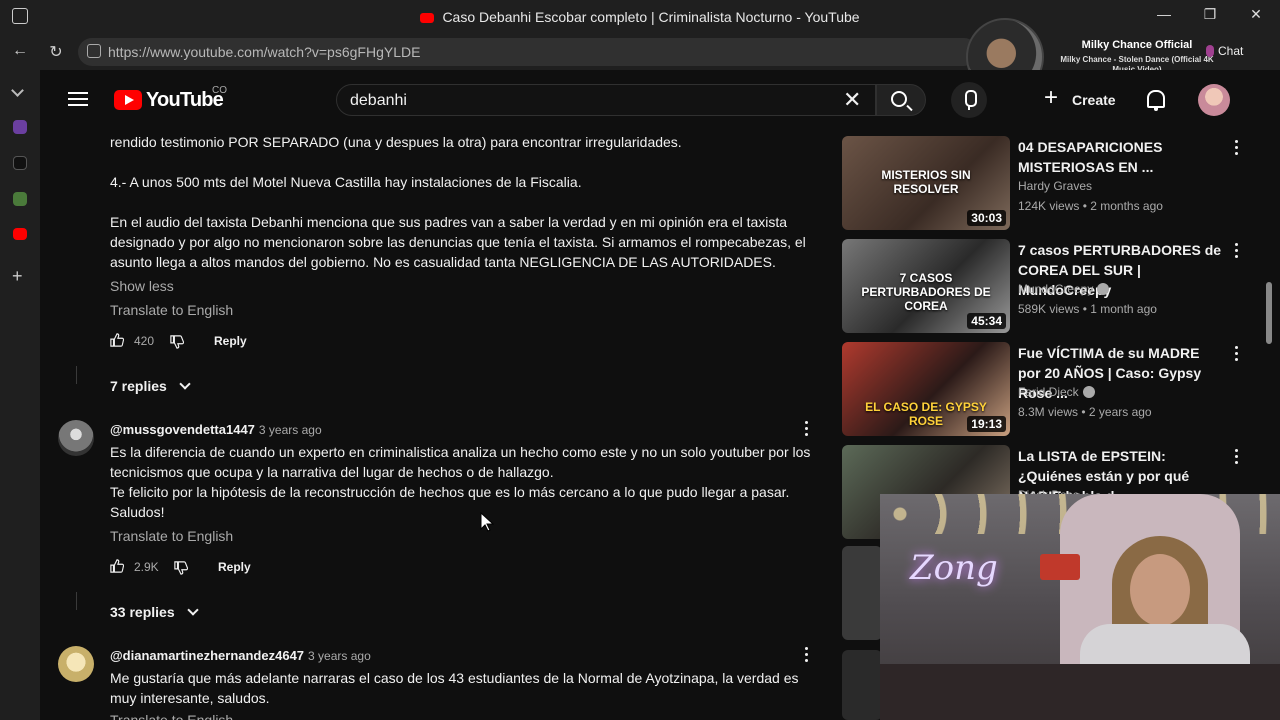 The image size is (1280, 720). I want to click on site-info-icon, so click(94, 51).